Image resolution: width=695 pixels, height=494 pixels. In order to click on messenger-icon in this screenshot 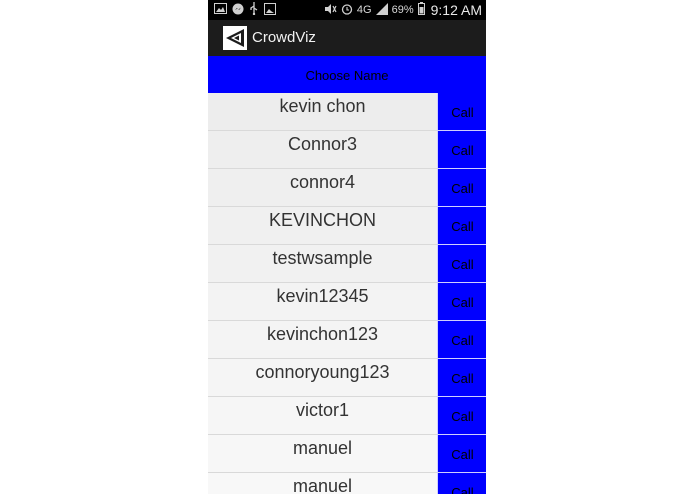, I will do `click(238, 10)`.